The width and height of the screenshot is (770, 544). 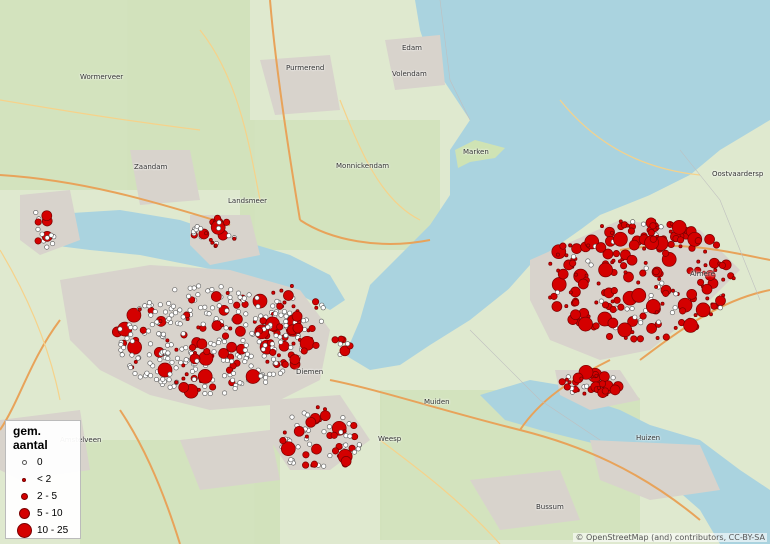 I want to click on legend-title: gem. aantal, so click(x=30, y=438).